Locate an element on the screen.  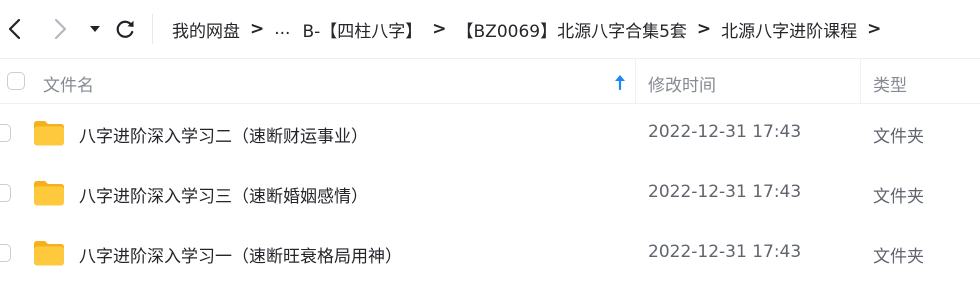
back-button is located at coordinates (15, 29).